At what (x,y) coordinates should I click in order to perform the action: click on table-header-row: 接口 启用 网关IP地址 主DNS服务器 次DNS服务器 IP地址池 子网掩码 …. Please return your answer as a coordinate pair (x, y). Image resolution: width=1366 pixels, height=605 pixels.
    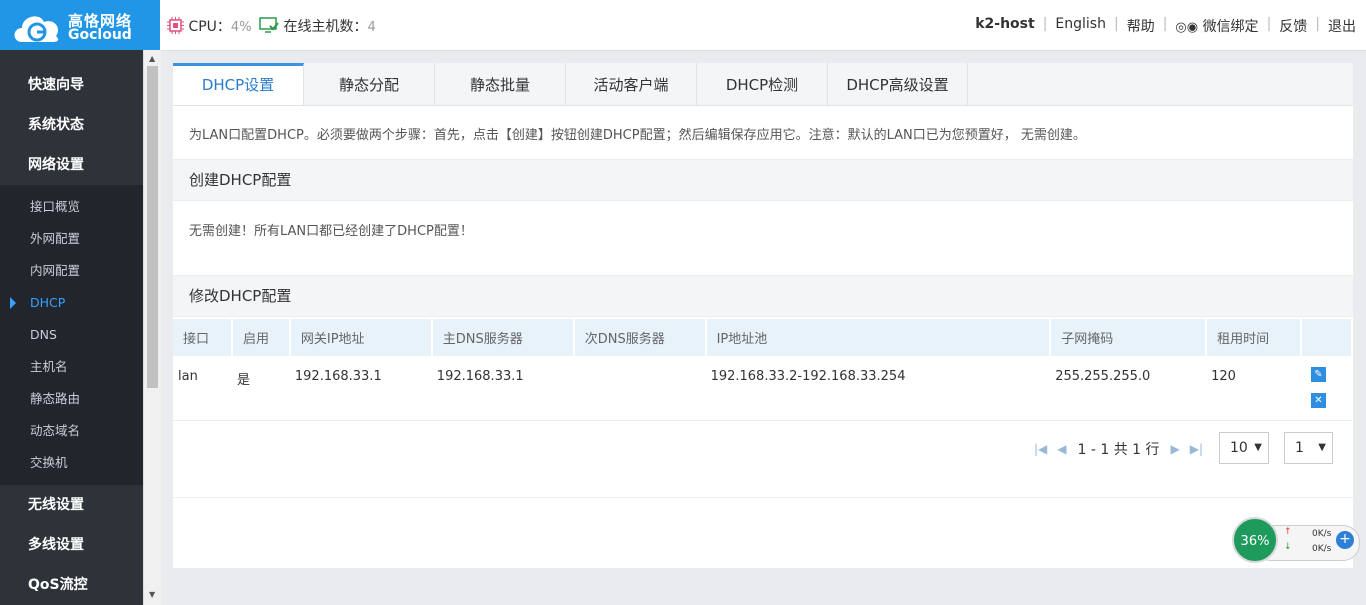
    Looking at the image, I should click on (763, 337).